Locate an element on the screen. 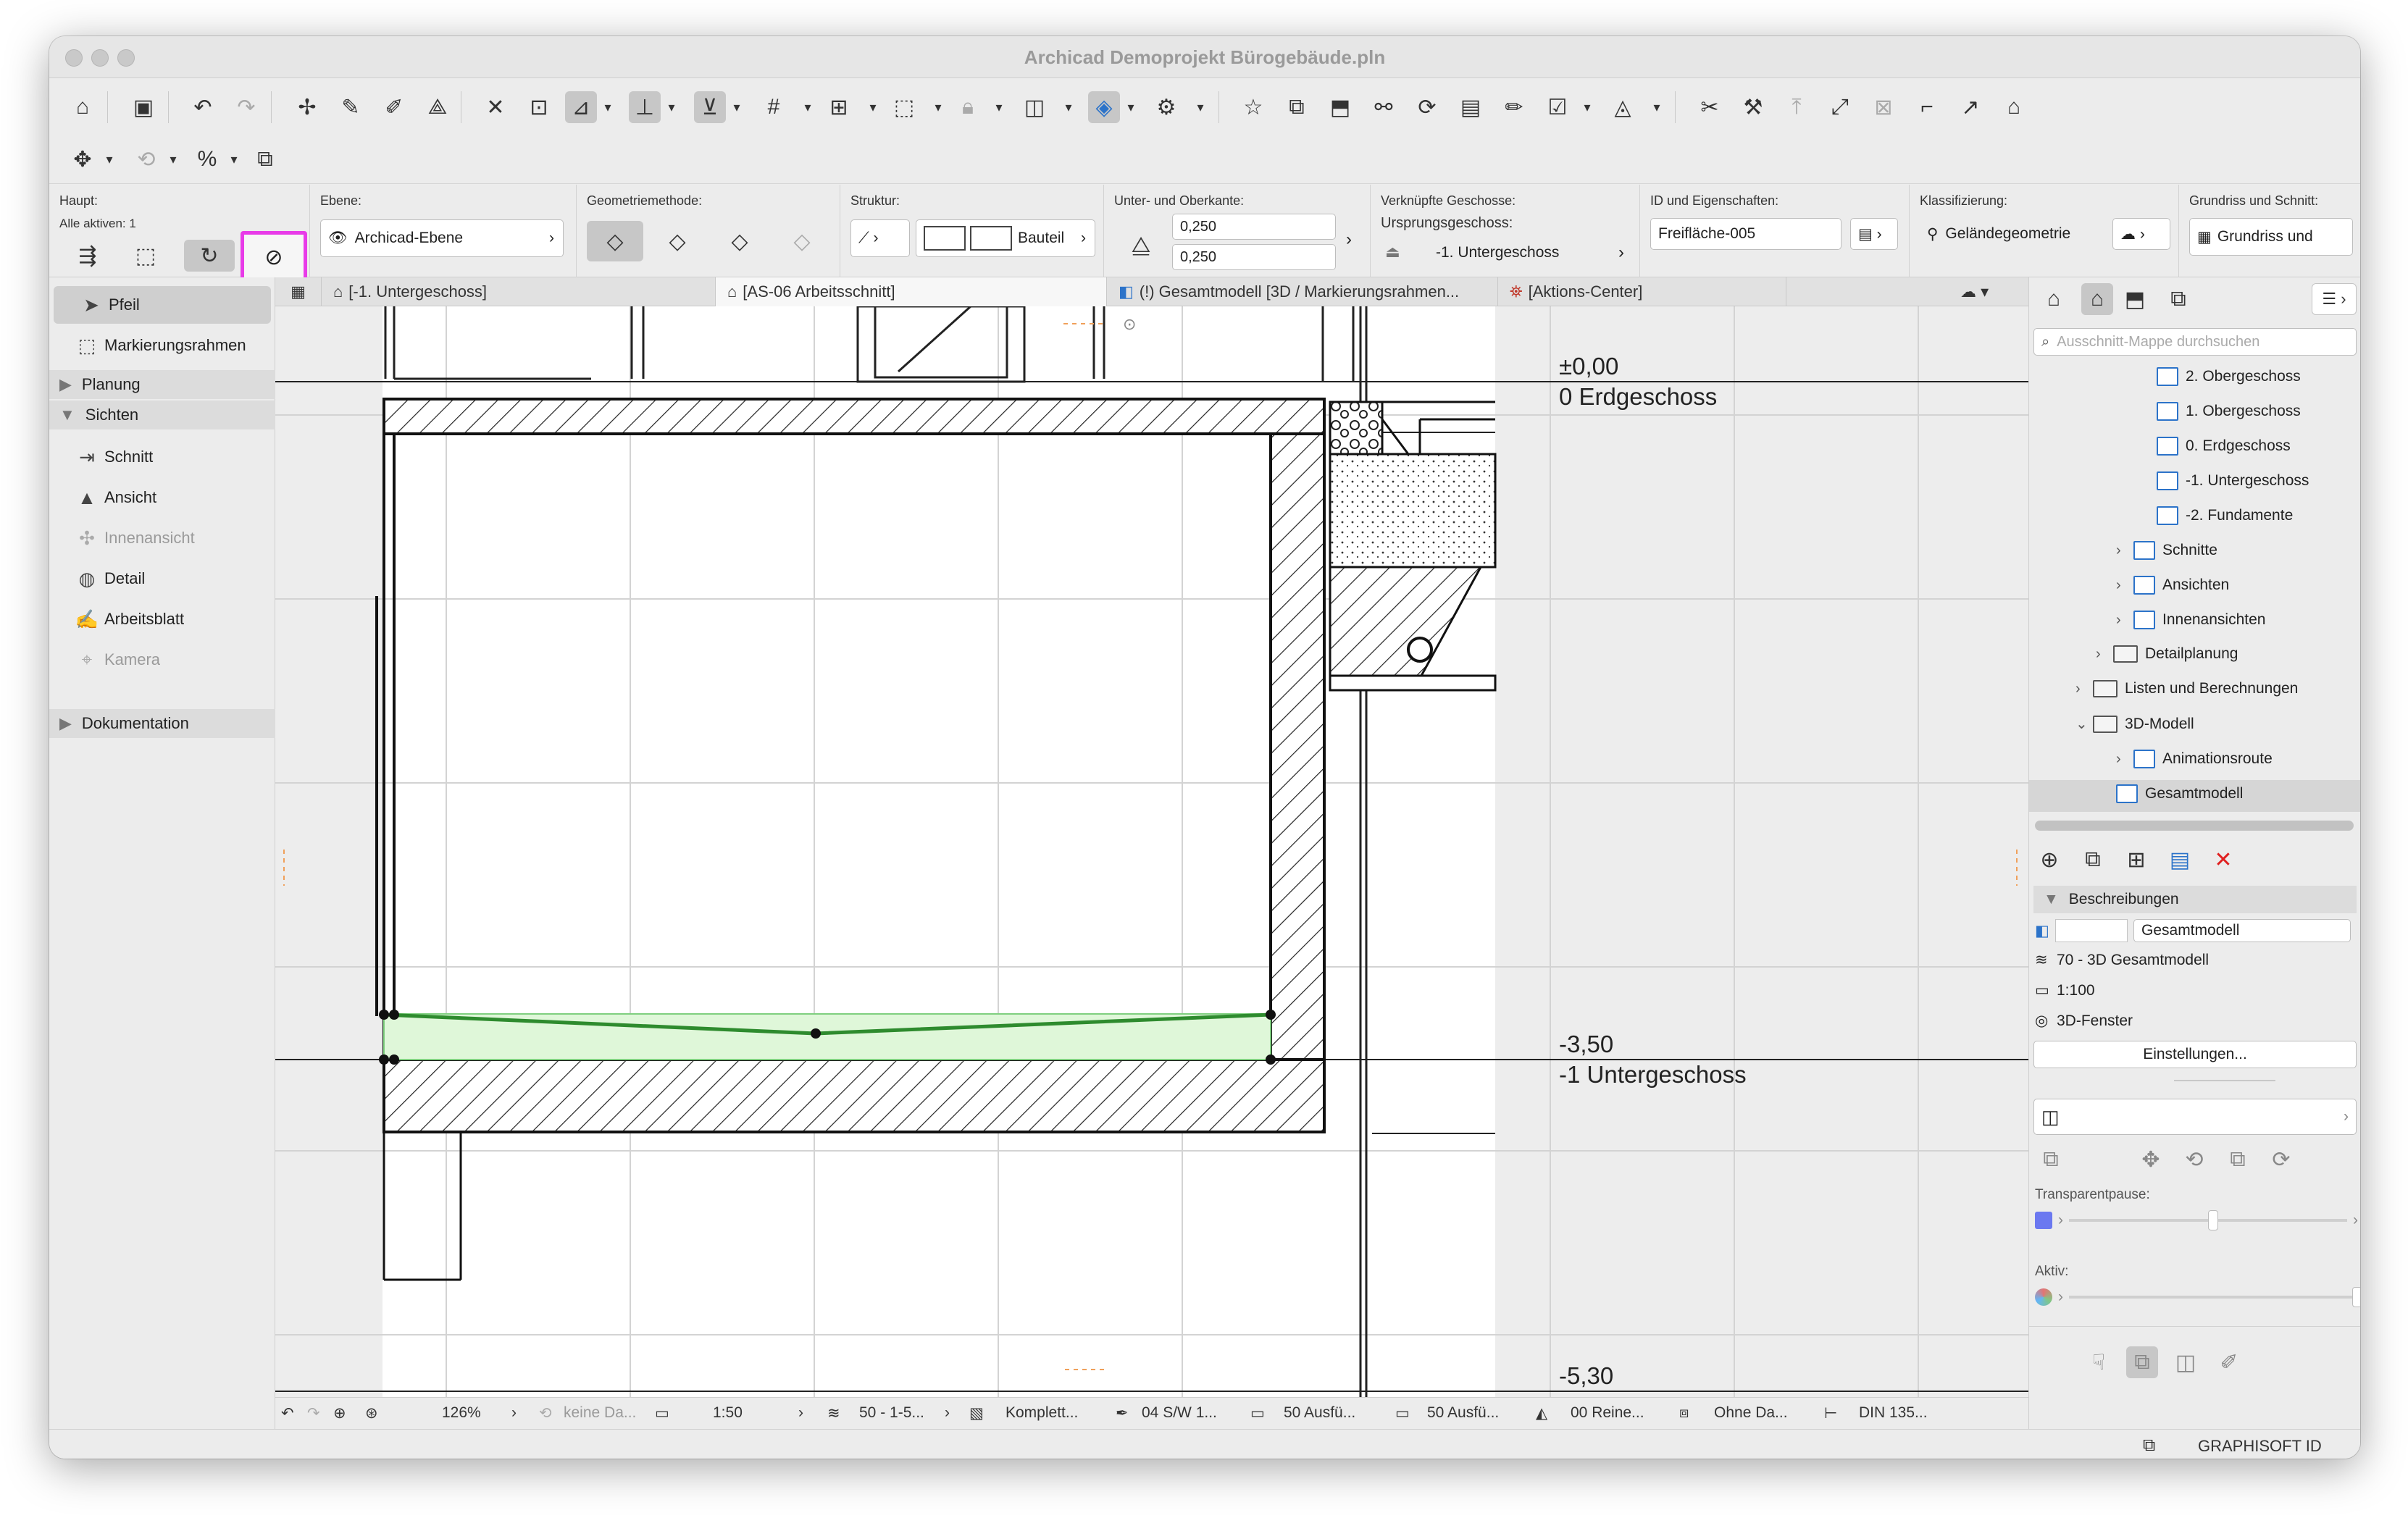 The height and width of the screenshot is (1518, 2408). trace-reference-dropdown: ◫ › is located at coordinates (2195, 1117).